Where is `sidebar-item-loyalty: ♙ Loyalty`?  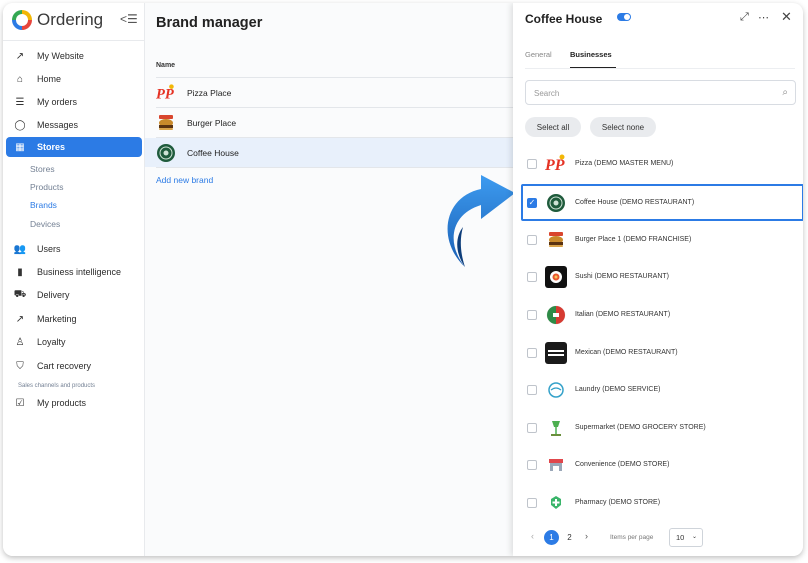
sidebar-item-loyalty: ♙ Loyalty is located at coordinates (74, 342).